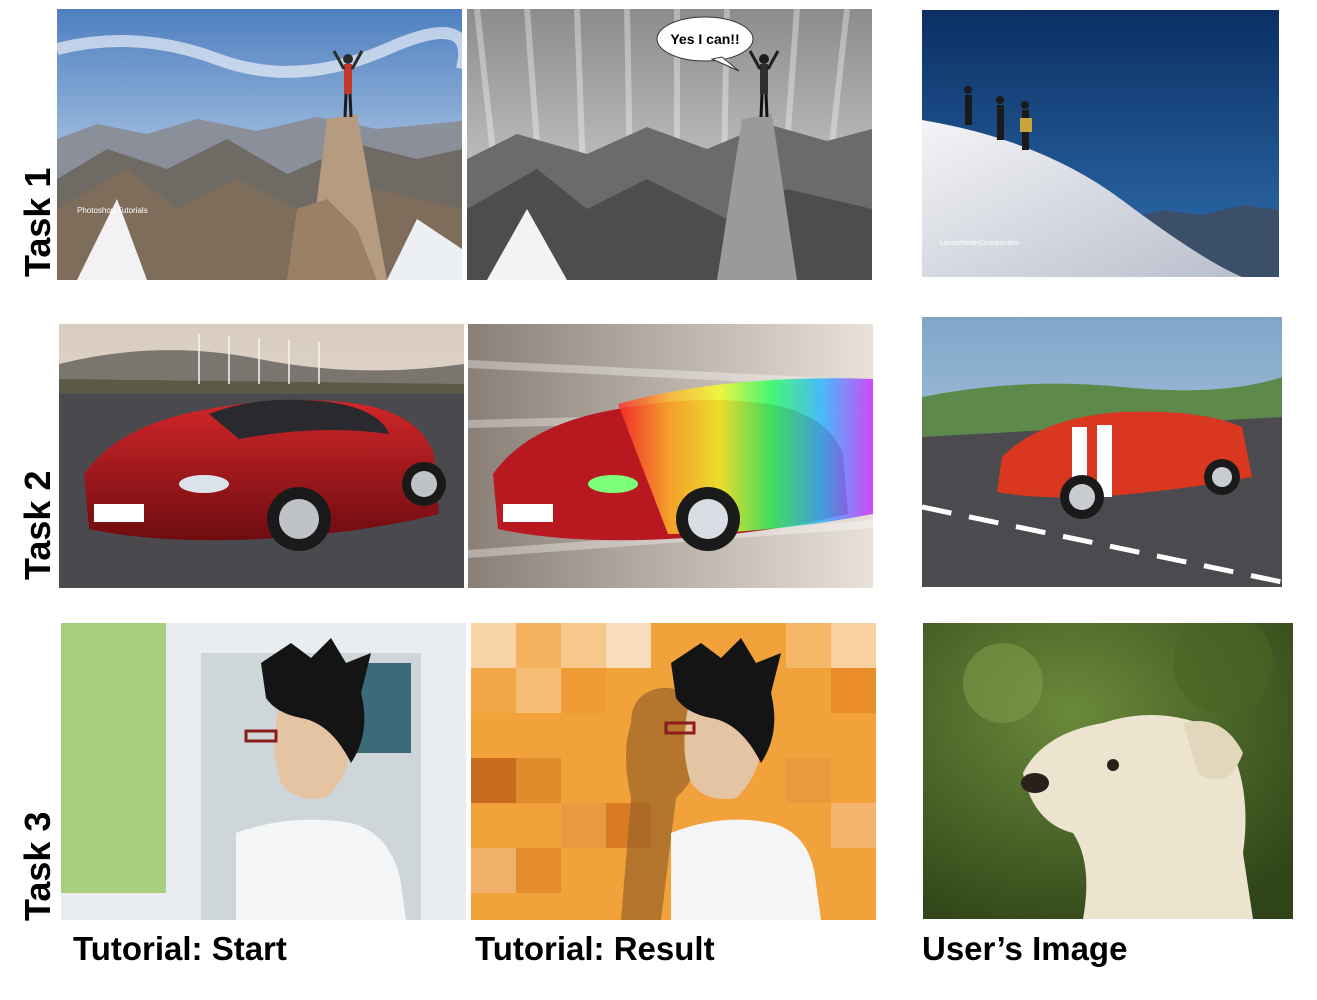  I want to click on task3-user-image, so click(1108, 771).